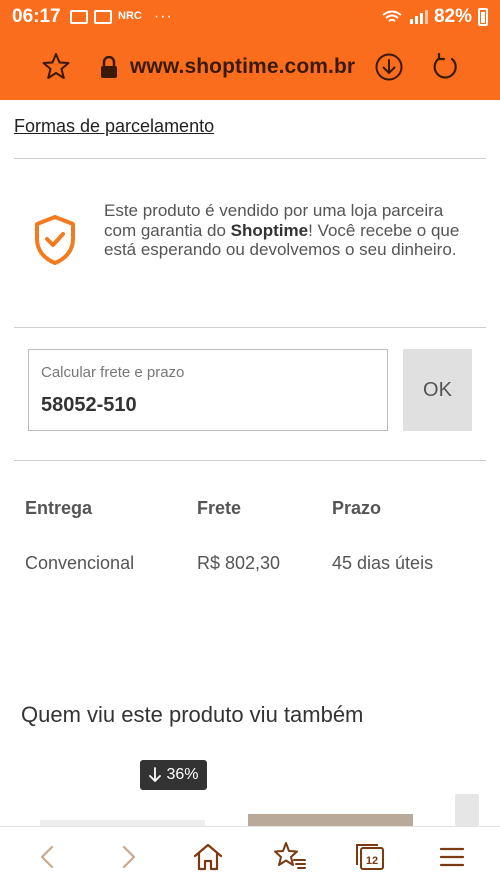 The height and width of the screenshot is (889, 500). I want to click on bookmarks-icon, so click(290, 857).